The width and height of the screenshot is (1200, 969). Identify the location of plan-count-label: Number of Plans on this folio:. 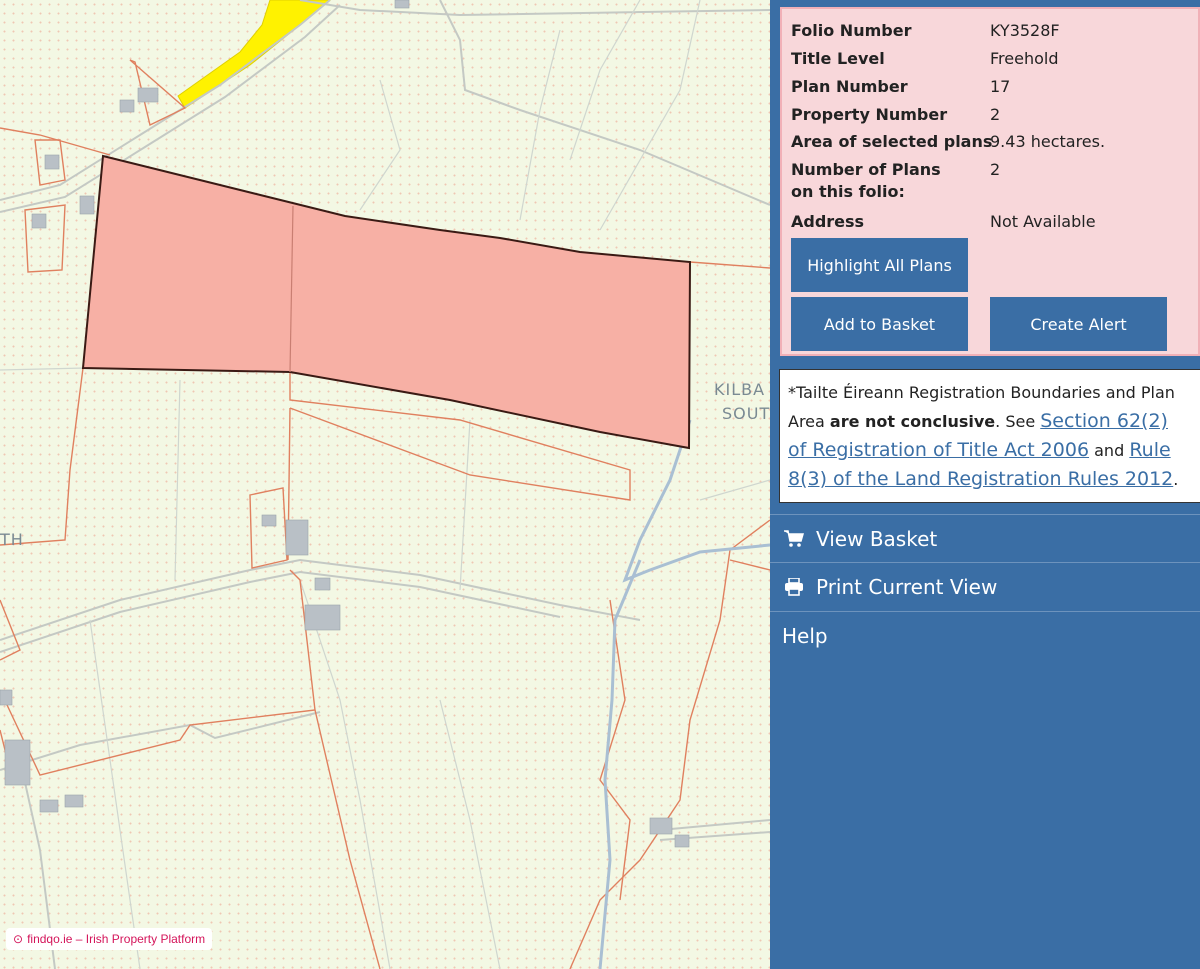
(866, 180).